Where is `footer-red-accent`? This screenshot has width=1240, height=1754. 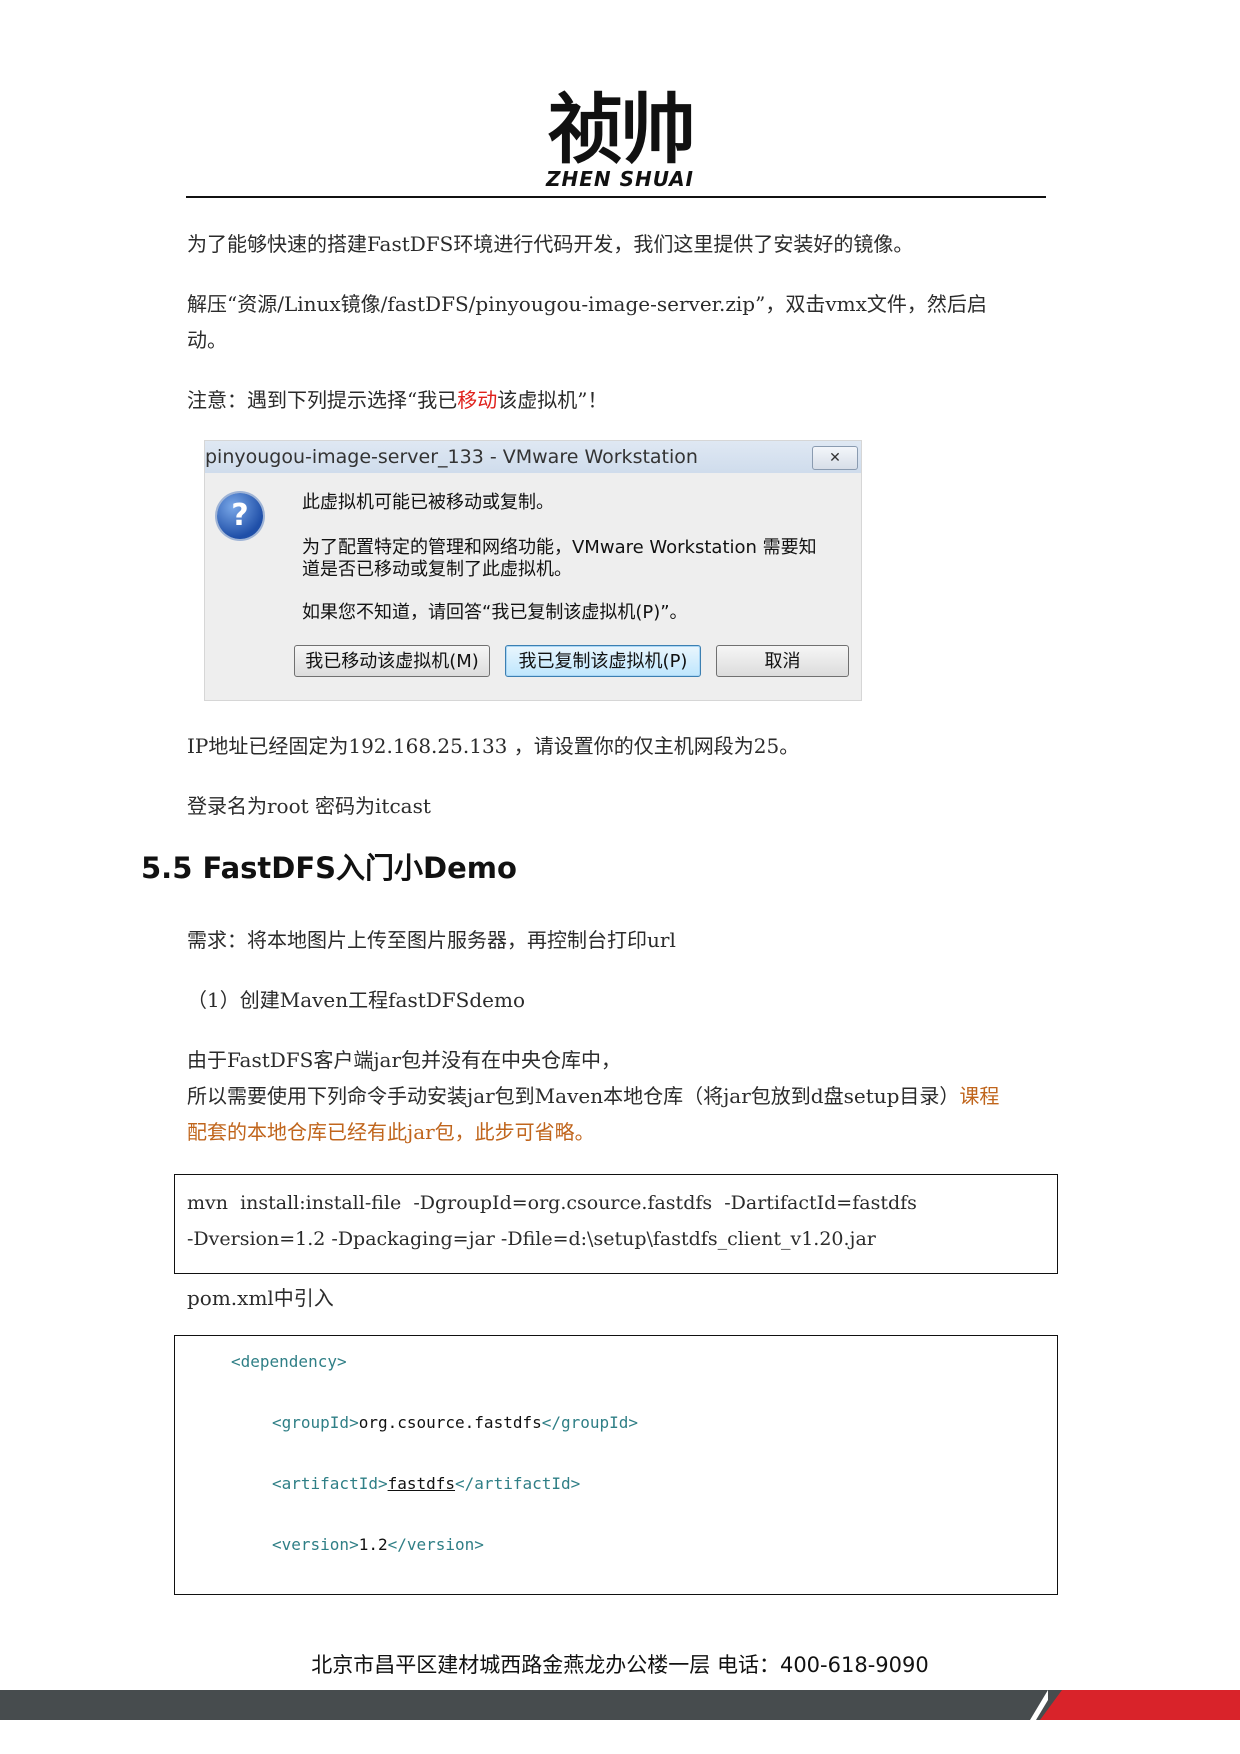 footer-red-accent is located at coordinates (1140, 1705).